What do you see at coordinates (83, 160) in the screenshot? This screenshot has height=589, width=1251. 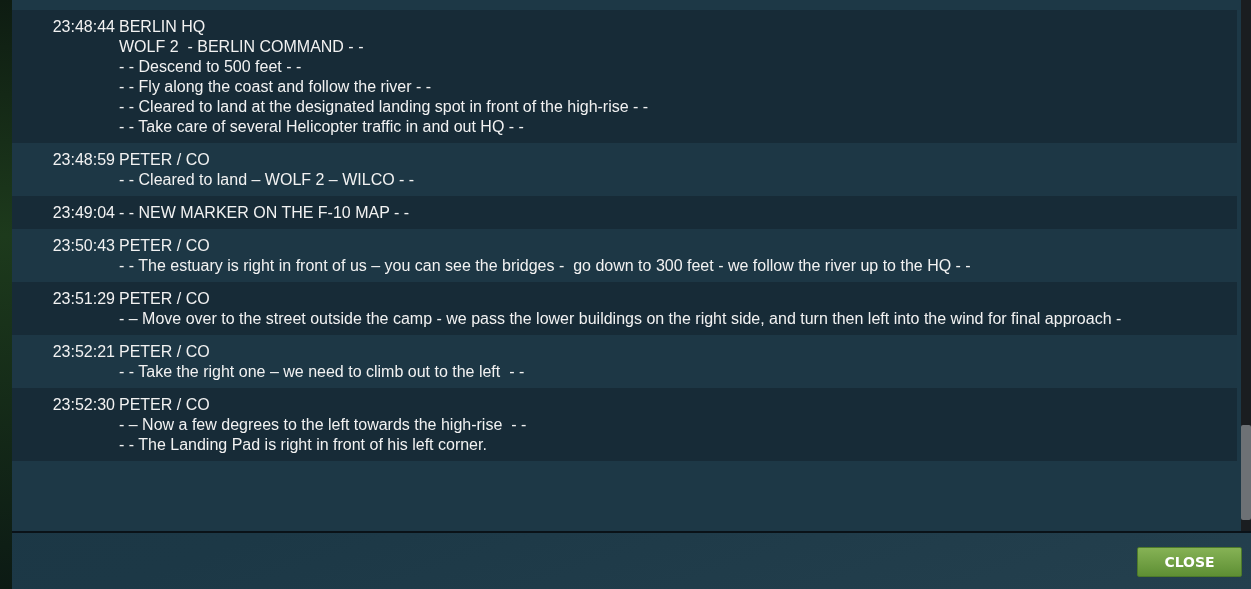 I see `timestamp: 23:48:59` at bounding box center [83, 160].